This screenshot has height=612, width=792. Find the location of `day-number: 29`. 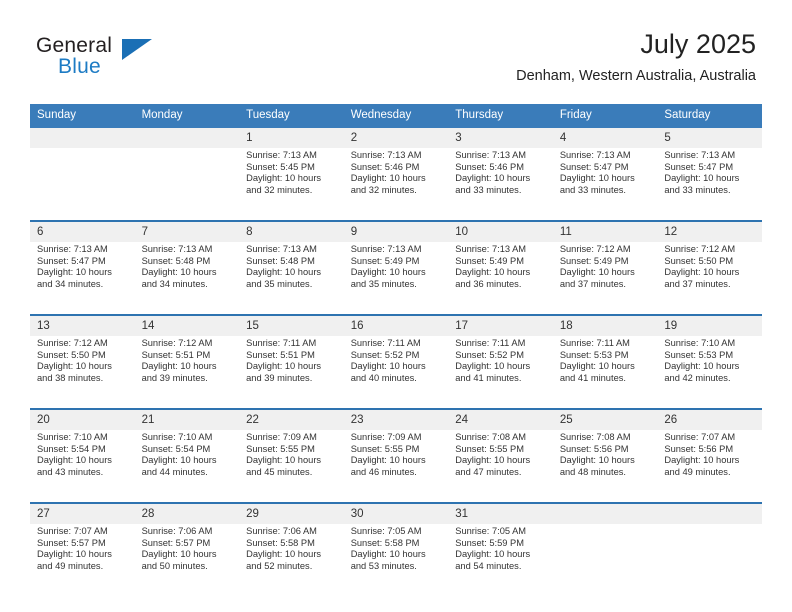

day-number: 29 is located at coordinates (291, 513).